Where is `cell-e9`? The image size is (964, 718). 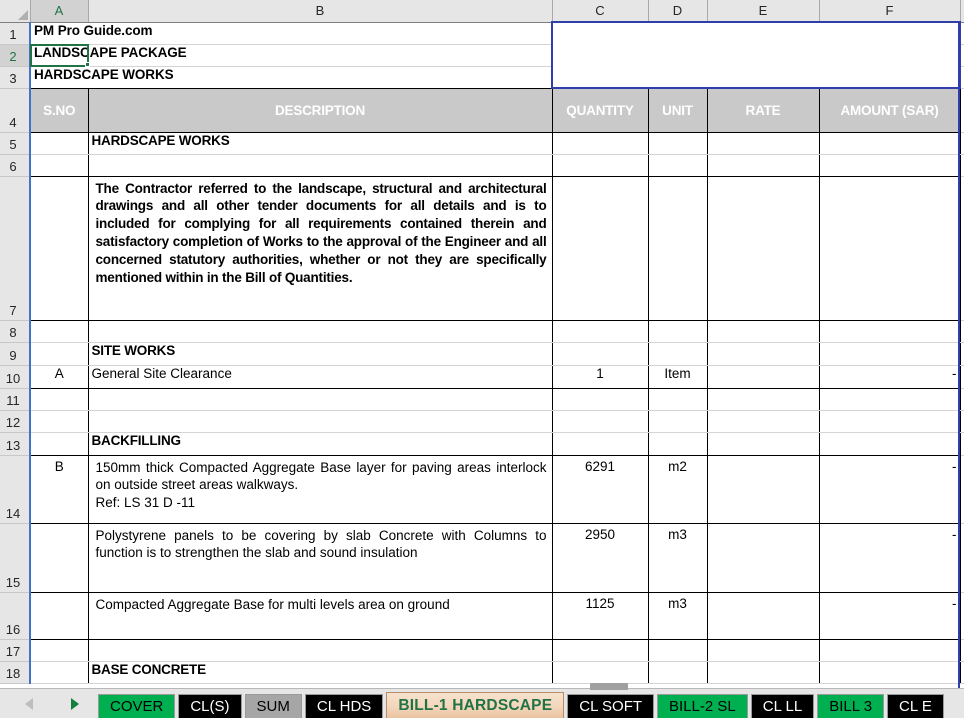
cell-e9 is located at coordinates (763, 354).